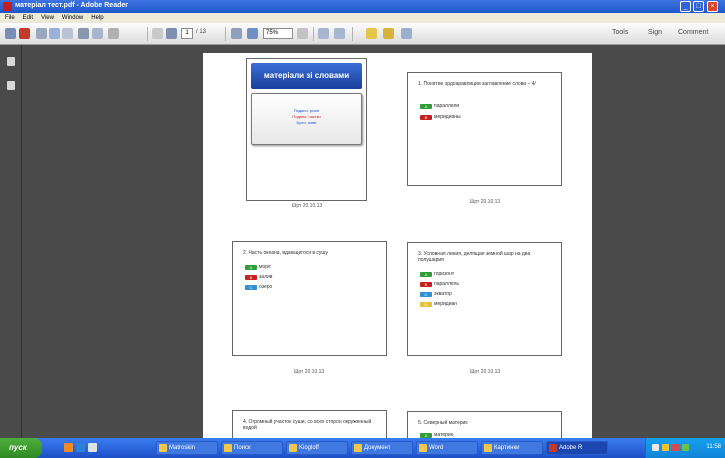  Describe the element at coordinates (278, 33) in the screenshot. I see `zoom-select: 75%` at that location.